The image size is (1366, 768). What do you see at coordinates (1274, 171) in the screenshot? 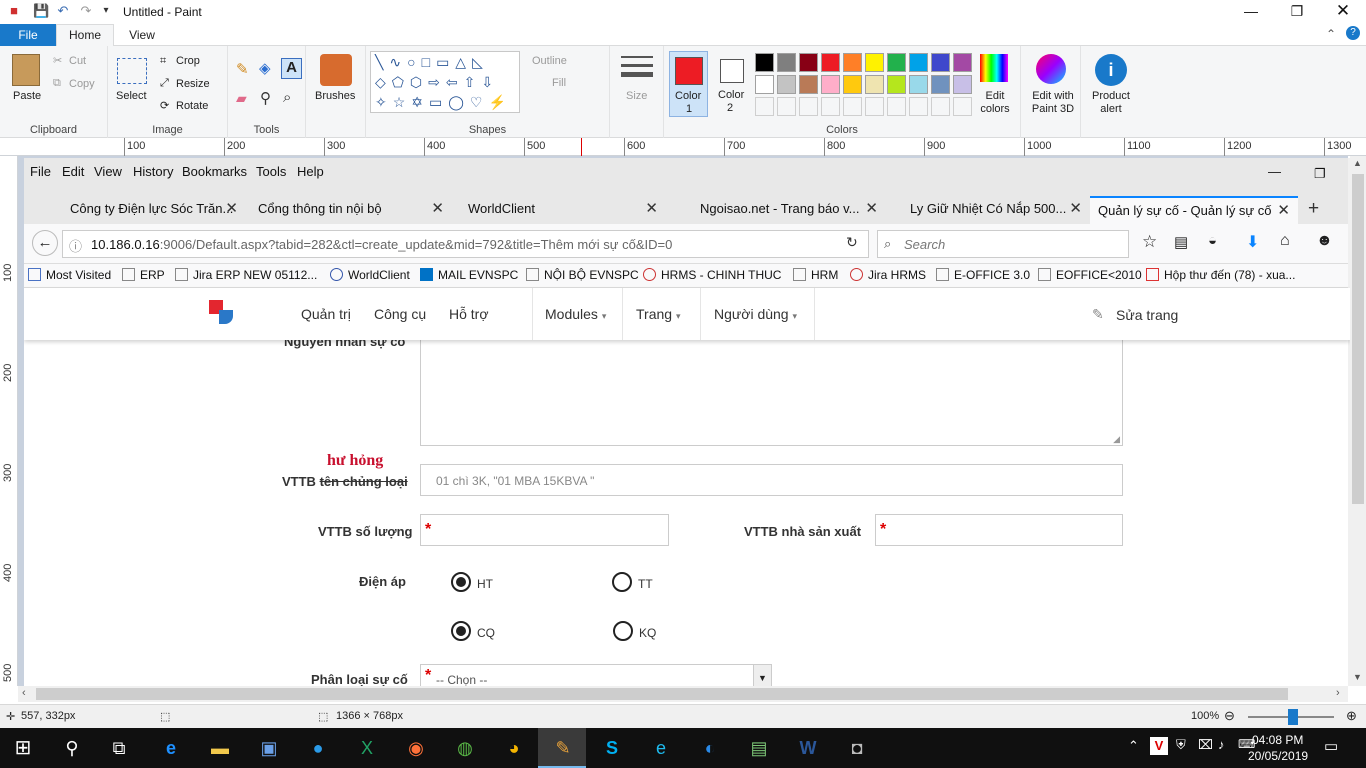
I see `browser-minimize-icon: —` at bounding box center [1274, 171].